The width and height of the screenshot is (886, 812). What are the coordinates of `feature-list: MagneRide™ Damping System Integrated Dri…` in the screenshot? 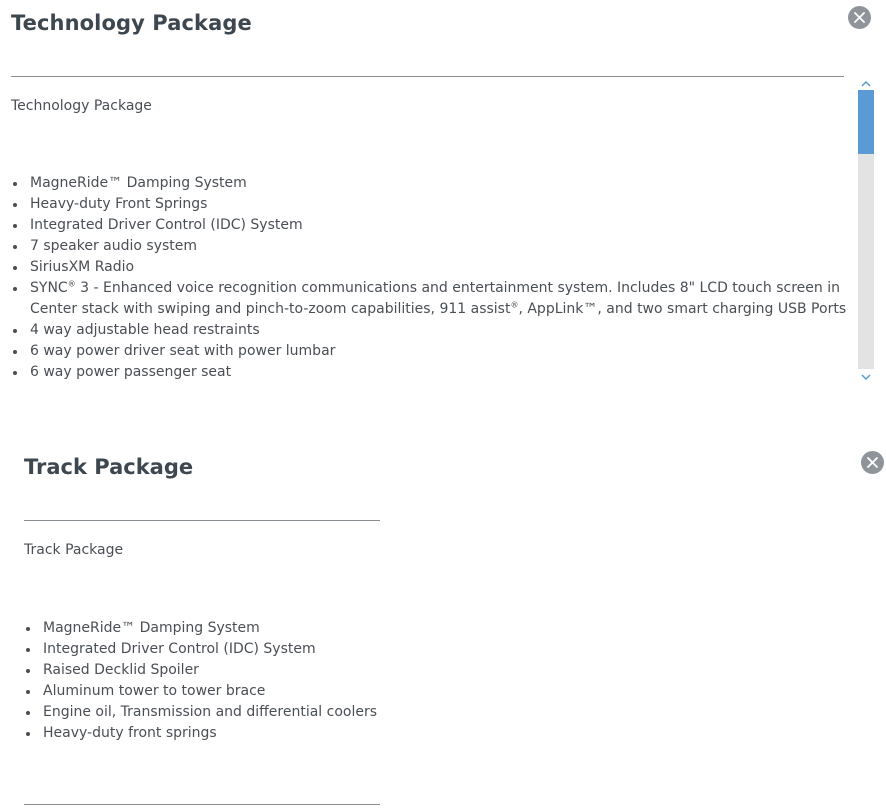 It's located at (214, 681).